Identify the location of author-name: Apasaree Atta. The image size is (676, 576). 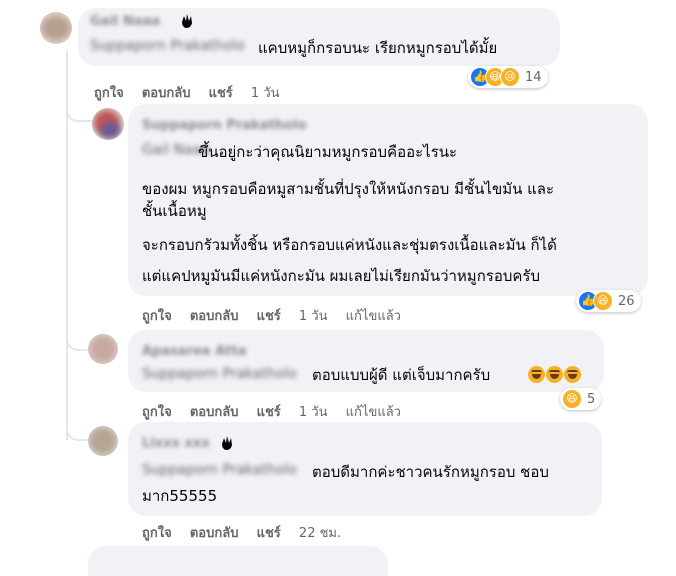
(194, 351).